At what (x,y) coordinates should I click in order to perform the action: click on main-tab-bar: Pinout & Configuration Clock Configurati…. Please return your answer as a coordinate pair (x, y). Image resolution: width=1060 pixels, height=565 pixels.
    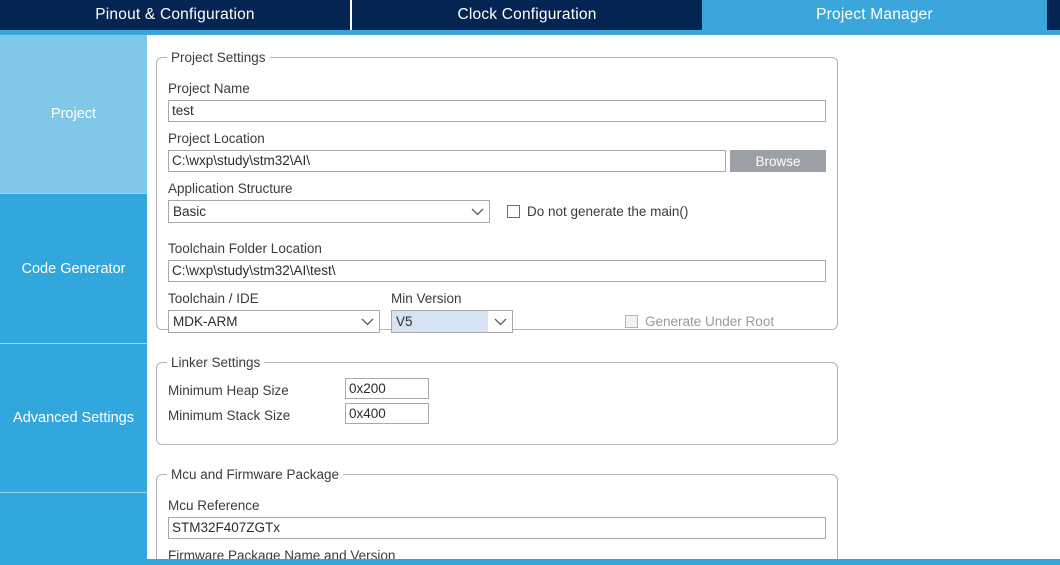
    Looking at the image, I should click on (530, 15).